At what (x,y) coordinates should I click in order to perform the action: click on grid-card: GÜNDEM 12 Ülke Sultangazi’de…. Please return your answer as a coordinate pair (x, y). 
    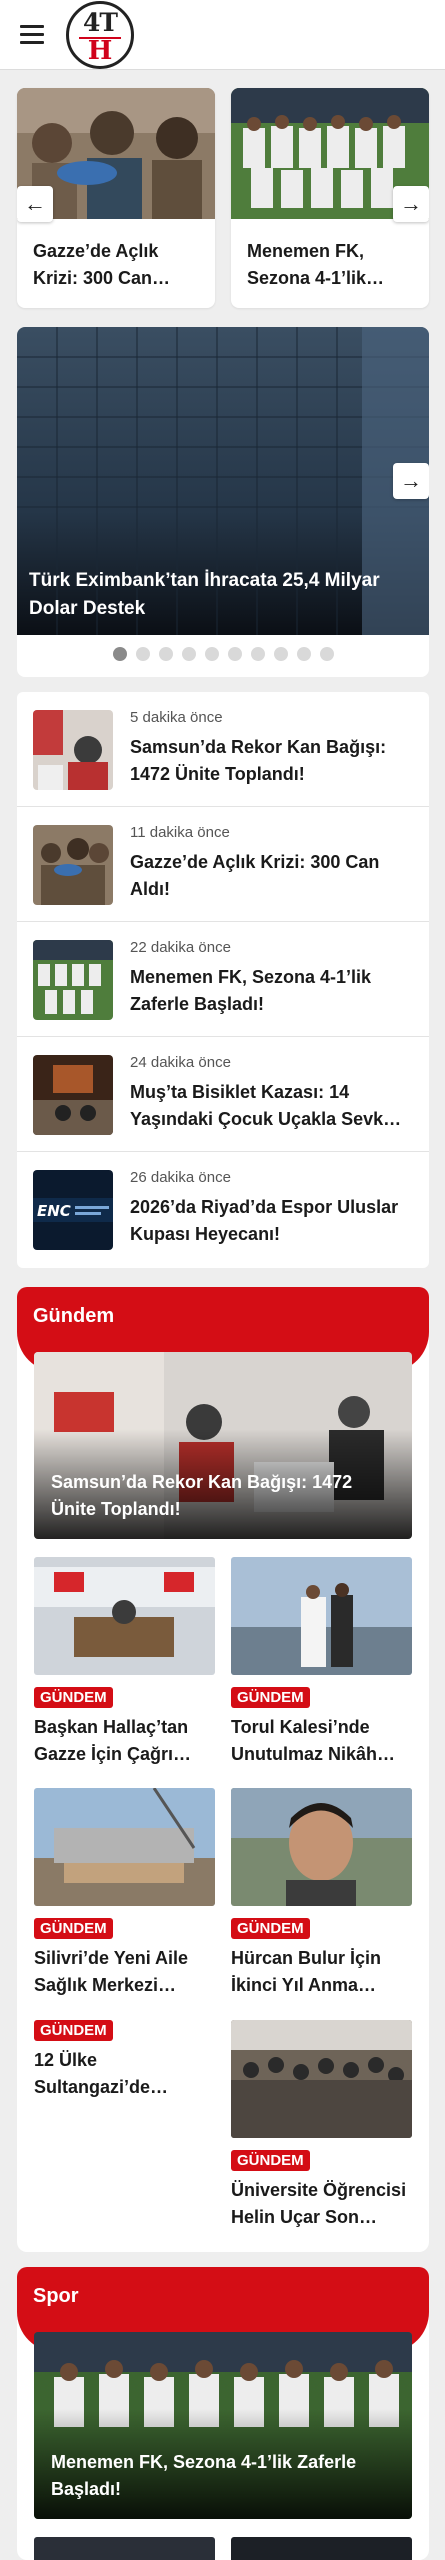
    Looking at the image, I should click on (124, 2060).